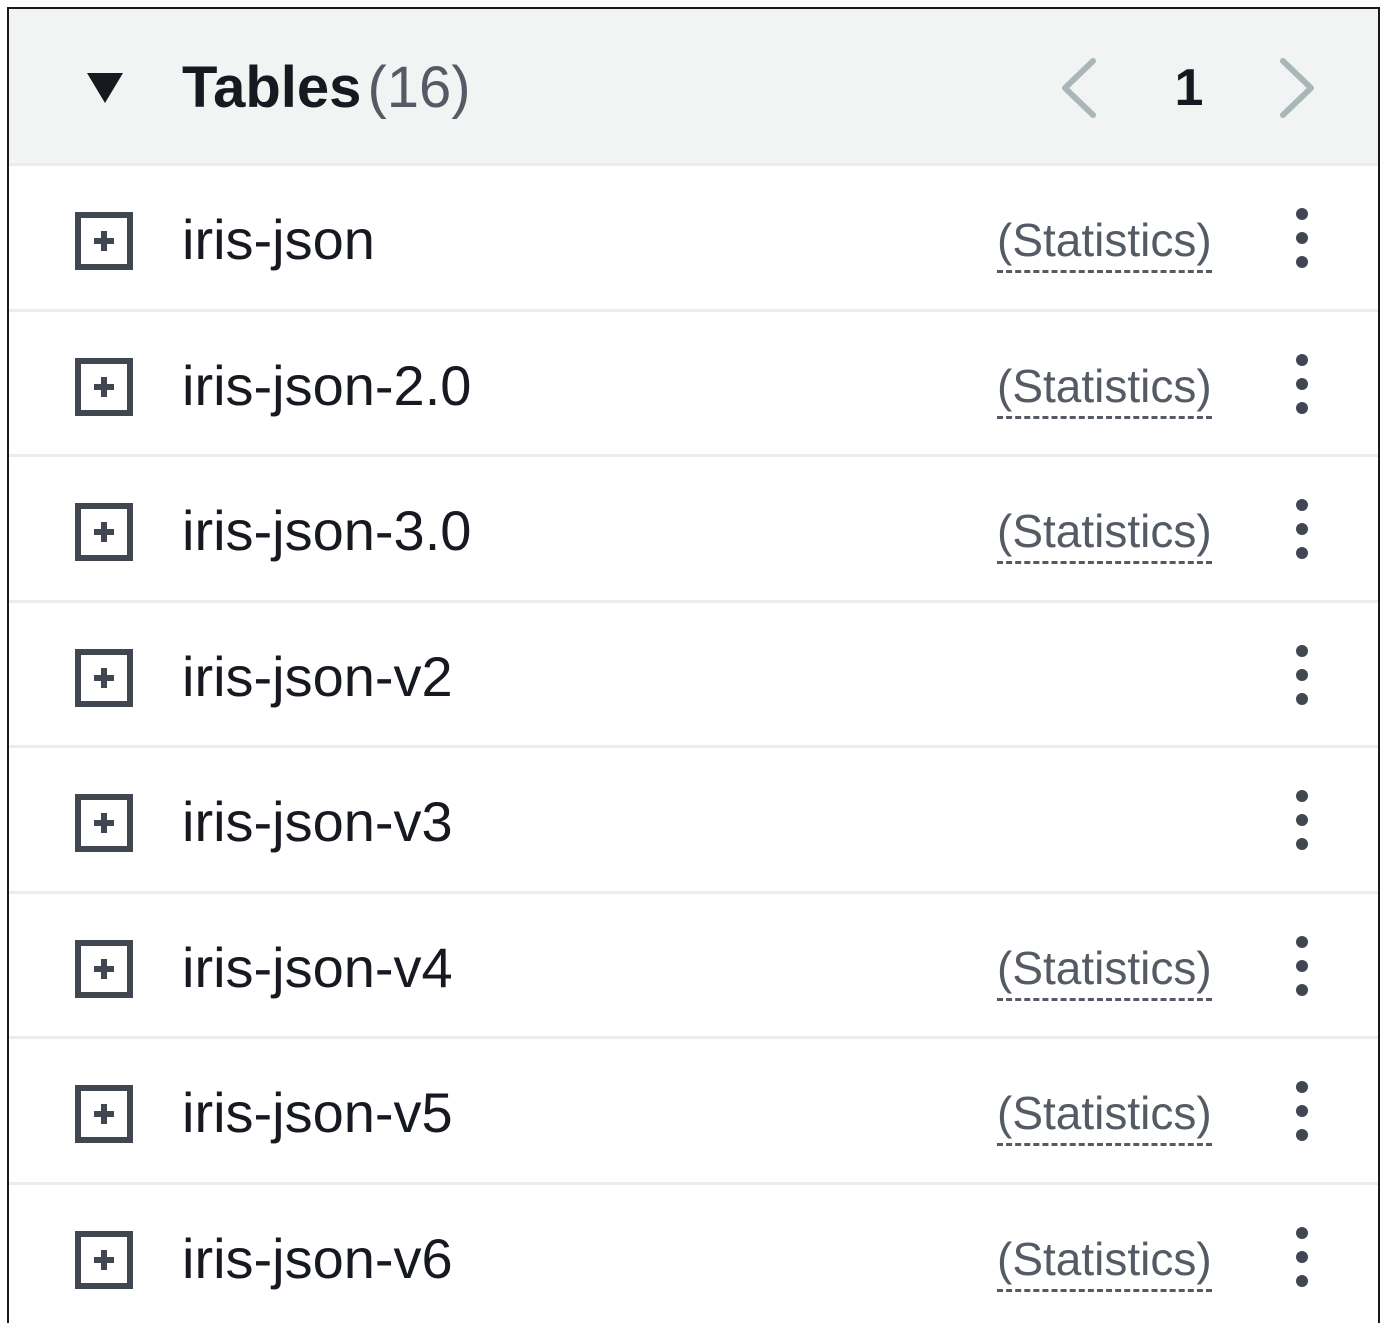 This screenshot has width=1383, height=1323. I want to click on table-row: iris-json-v5 (Statistics), so click(693, 1112).